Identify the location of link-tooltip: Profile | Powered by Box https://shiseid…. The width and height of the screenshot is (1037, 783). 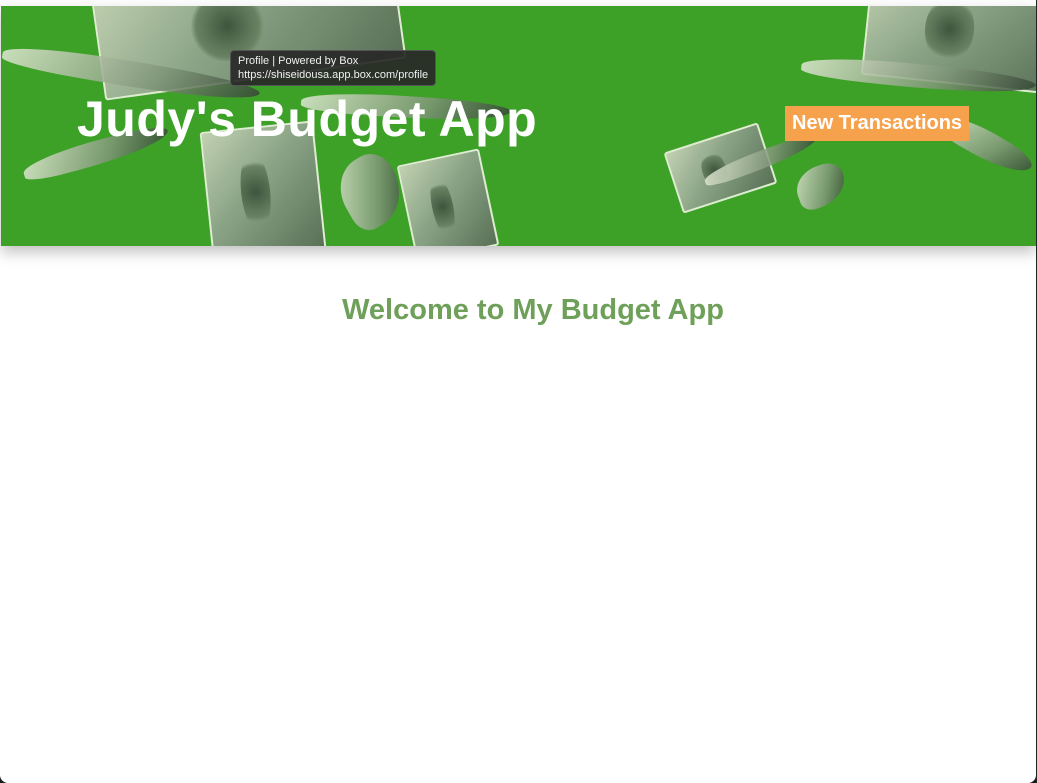
(333, 68).